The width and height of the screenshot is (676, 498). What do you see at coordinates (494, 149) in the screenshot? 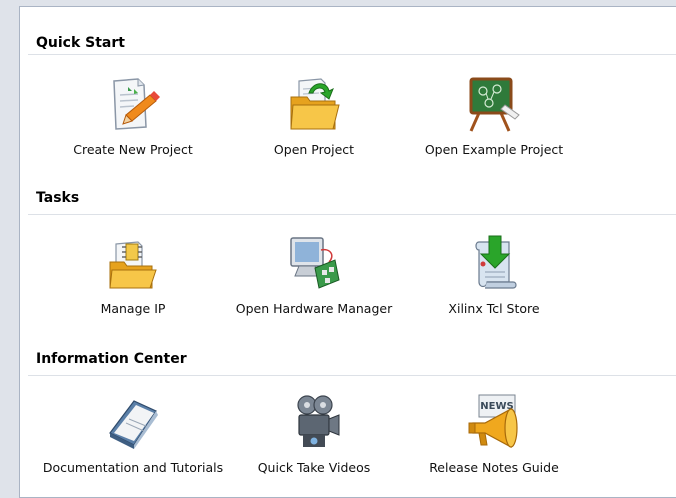
I see `open-example-project-label: Open Example Project` at bounding box center [494, 149].